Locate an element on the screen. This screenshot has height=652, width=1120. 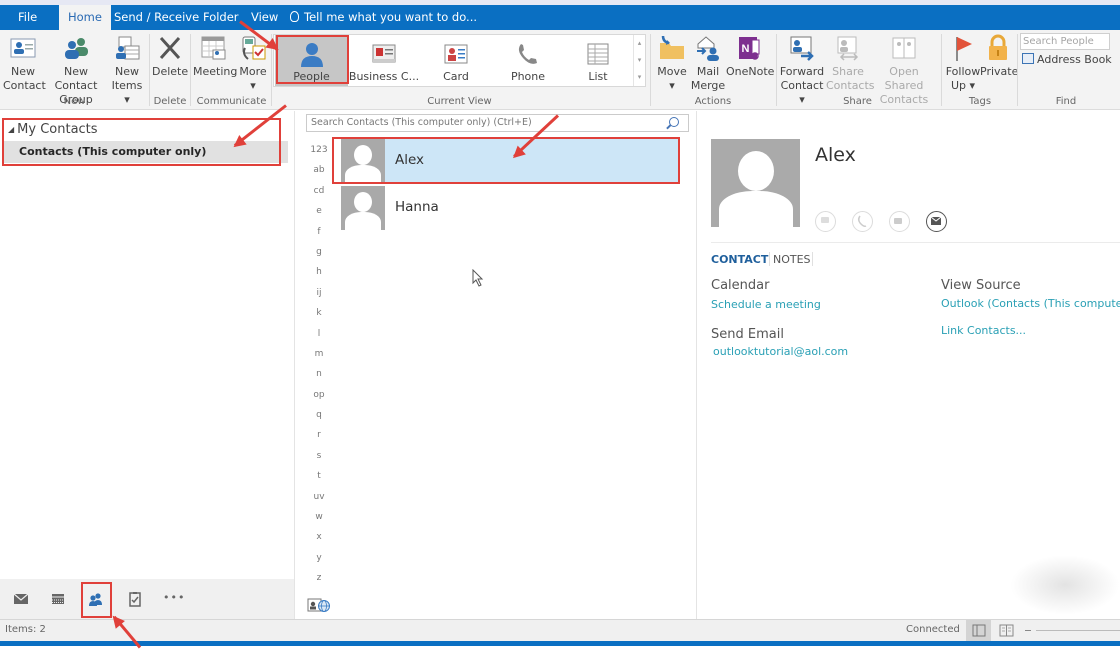
online-contacts-icon is located at coordinates (319, 605).